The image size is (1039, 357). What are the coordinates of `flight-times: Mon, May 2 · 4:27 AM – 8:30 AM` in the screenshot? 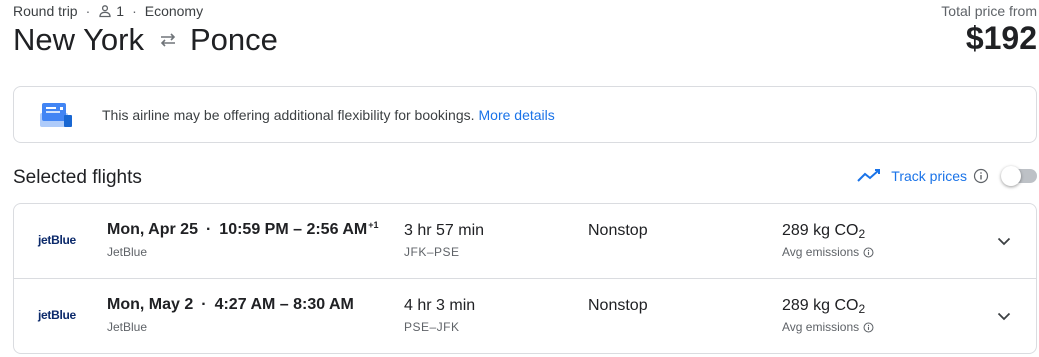 It's located at (231, 305).